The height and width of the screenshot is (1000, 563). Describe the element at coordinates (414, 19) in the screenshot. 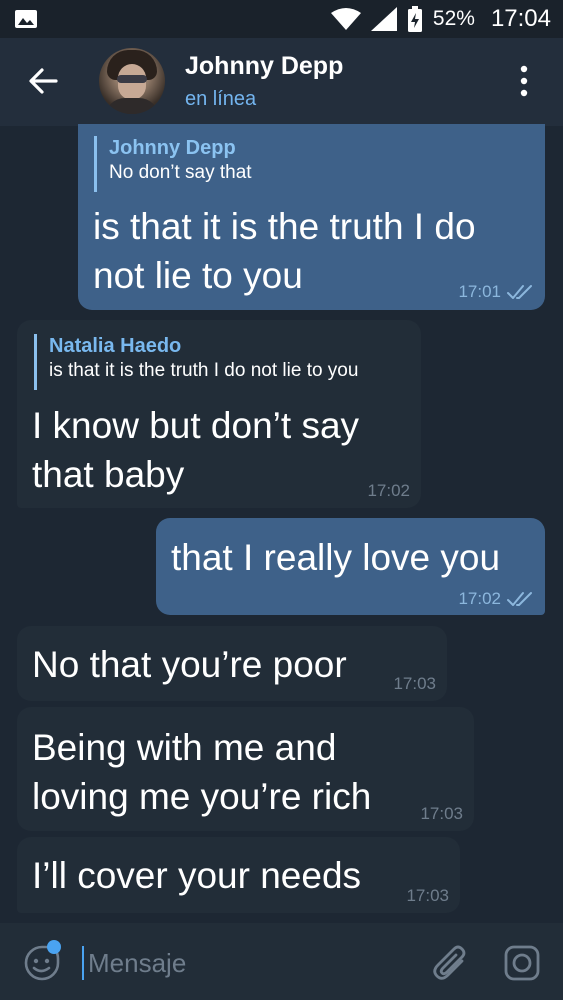

I see `battery-icon` at that location.